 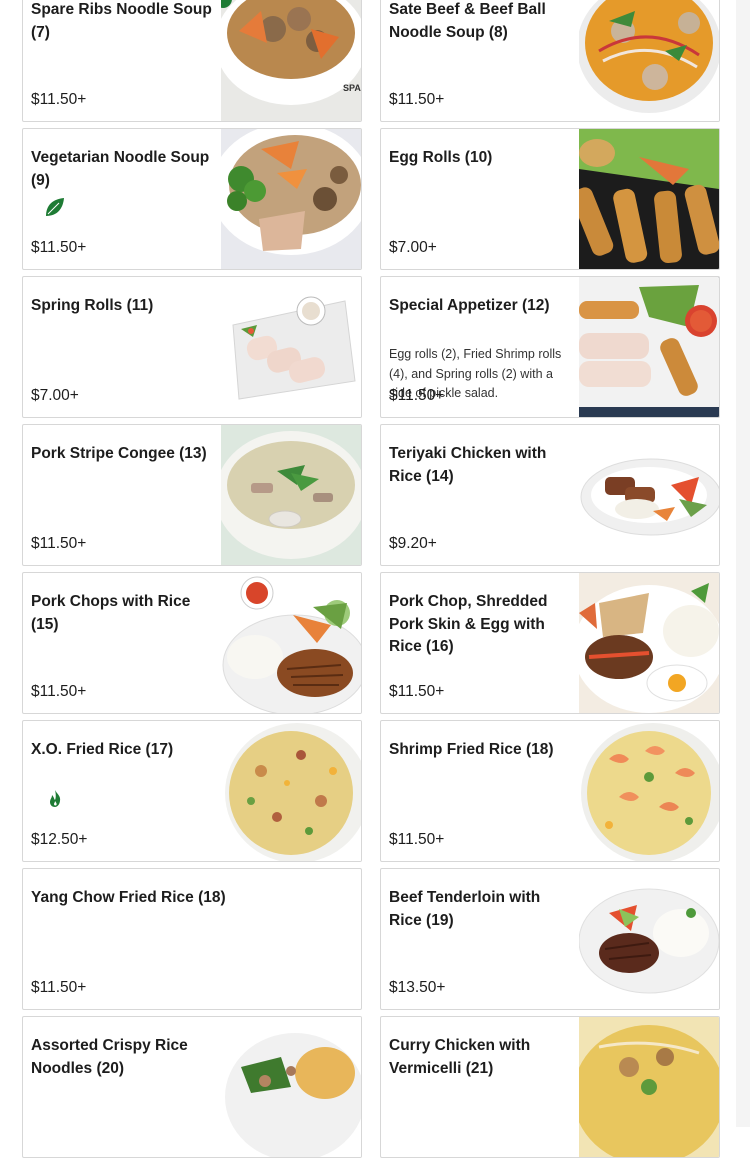 I want to click on menu-item-card: Curry Chicken with Vermicelli (21), so click(x=550, y=1087).